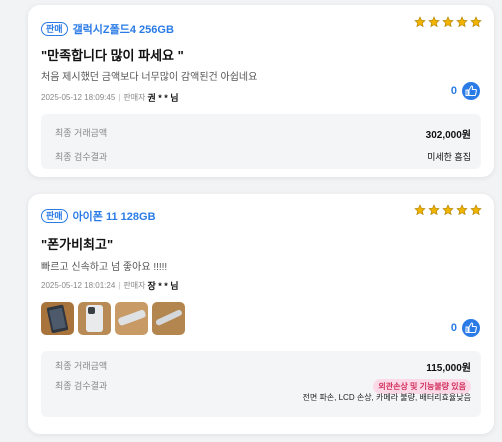 The image size is (502, 442). Describe the element at coordinates (449, 157) in the screenshot. I see `inspection-result: 미세한 흠집` at that location.